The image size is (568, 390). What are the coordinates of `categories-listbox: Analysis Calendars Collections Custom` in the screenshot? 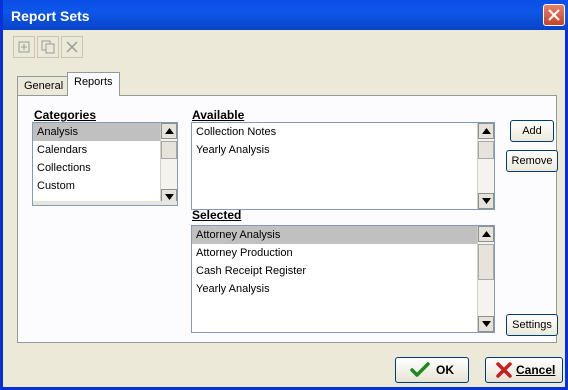 It's located at (105, 164).